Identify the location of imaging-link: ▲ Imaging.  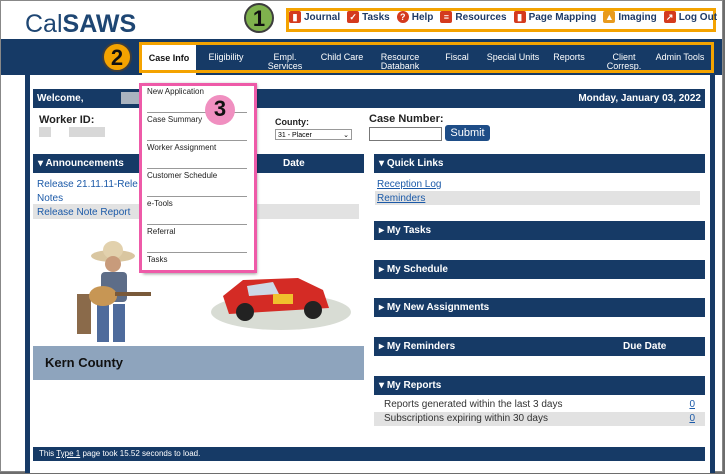
(630, 17).